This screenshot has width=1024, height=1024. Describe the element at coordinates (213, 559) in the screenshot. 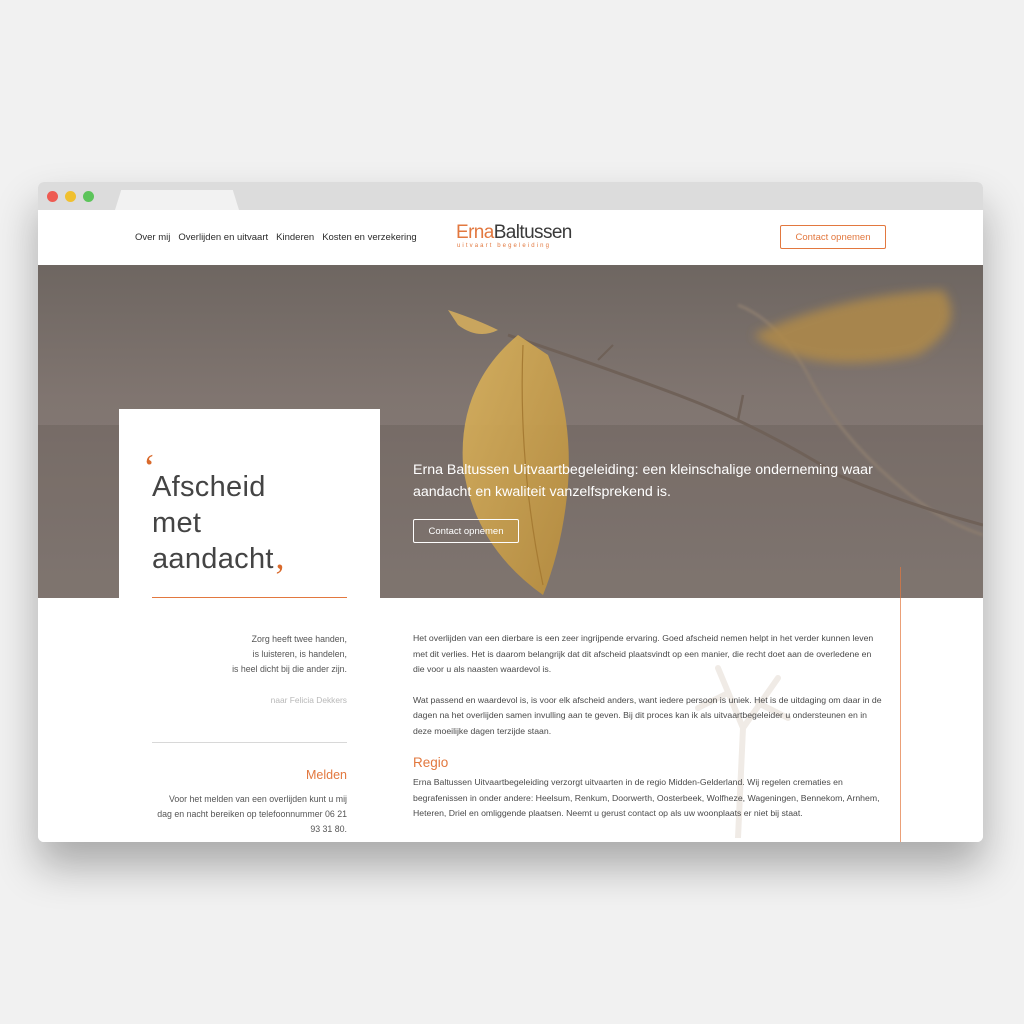

I see `quote-line: aandacht` at that location.